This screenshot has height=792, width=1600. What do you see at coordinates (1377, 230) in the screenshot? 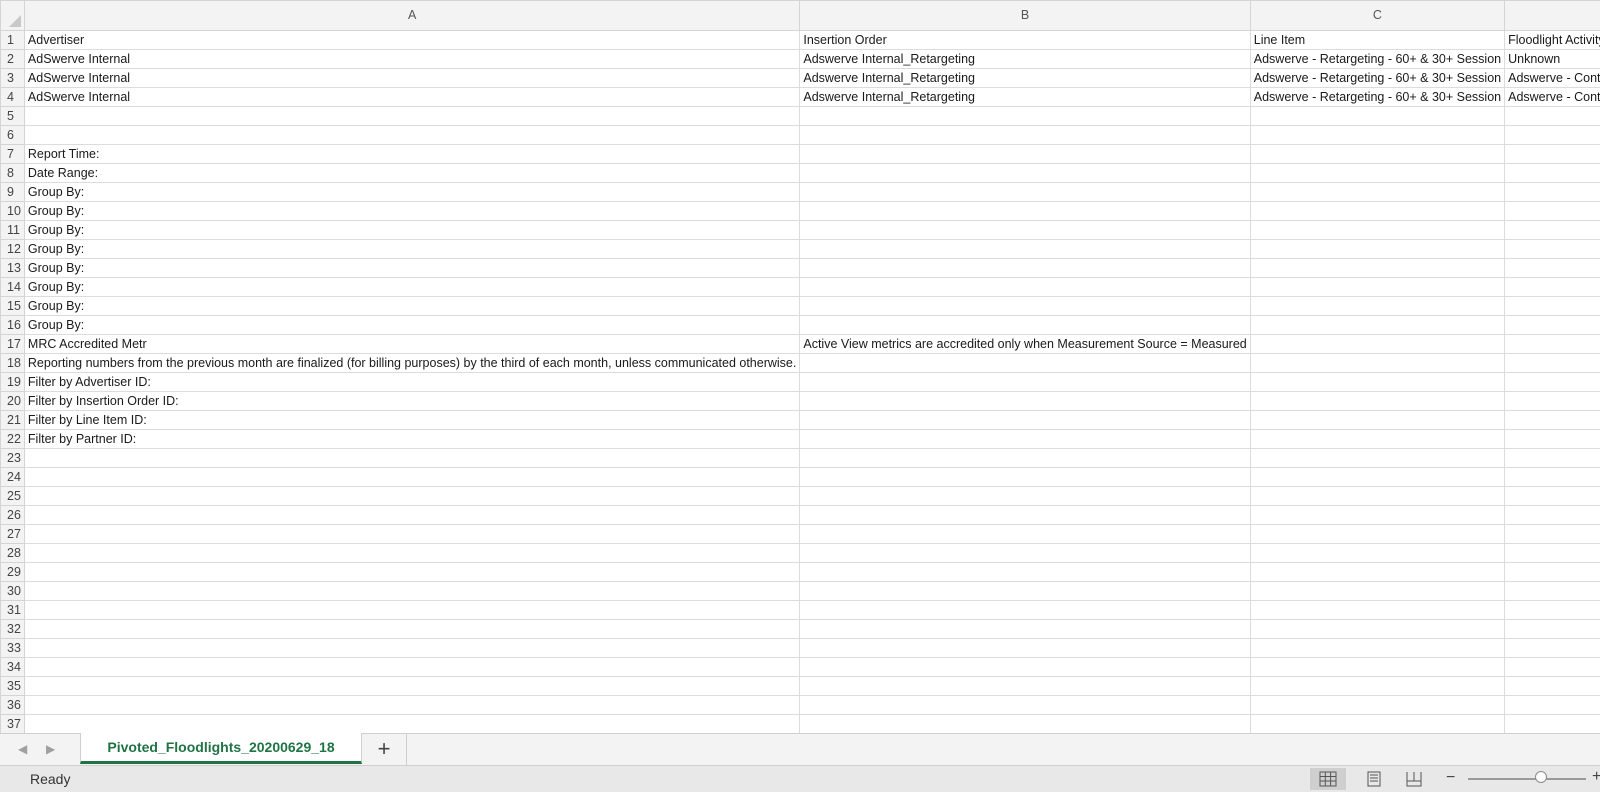
I see `cell-c11` at bounding box center [1377, 230].